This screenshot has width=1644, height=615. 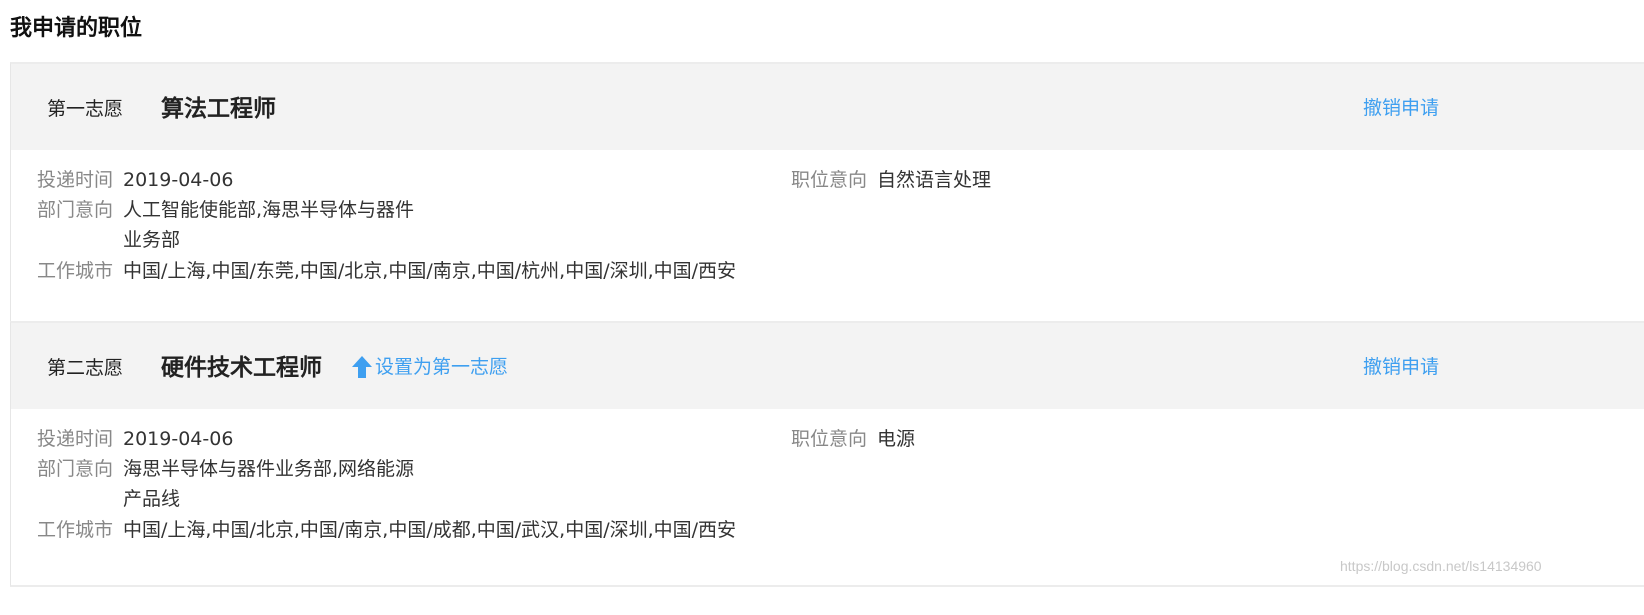 I want to click on application-header-1: 第一志愿 算法工程师 撤销申请, so click(x=827, y=107).